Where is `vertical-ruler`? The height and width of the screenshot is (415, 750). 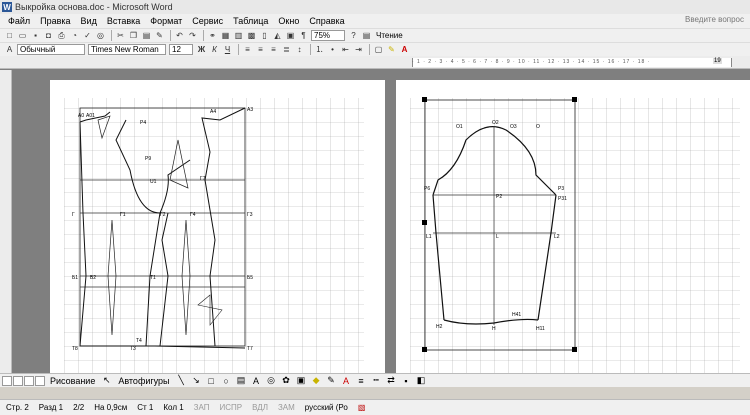
vertical-ruler is located at coordinates (6, 221).